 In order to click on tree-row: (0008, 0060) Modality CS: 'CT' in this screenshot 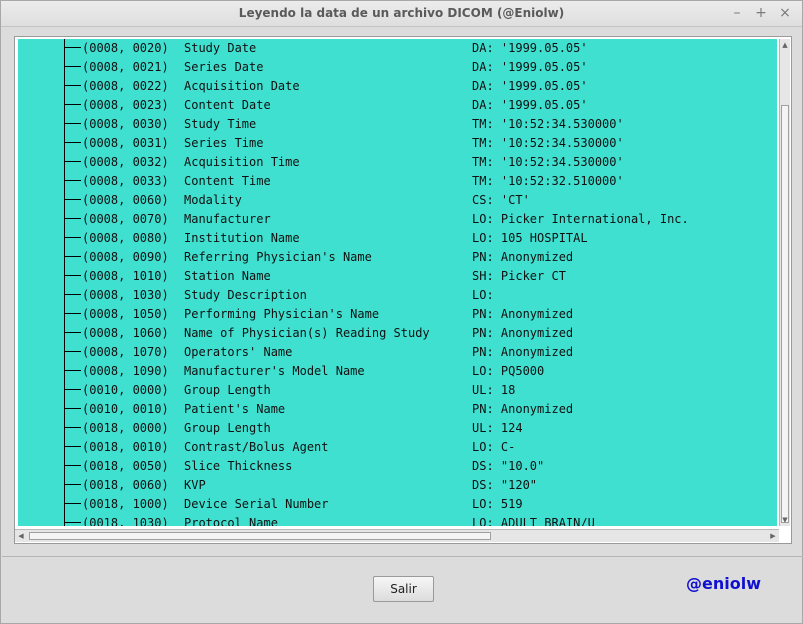, I will do `click(397, 200)`.